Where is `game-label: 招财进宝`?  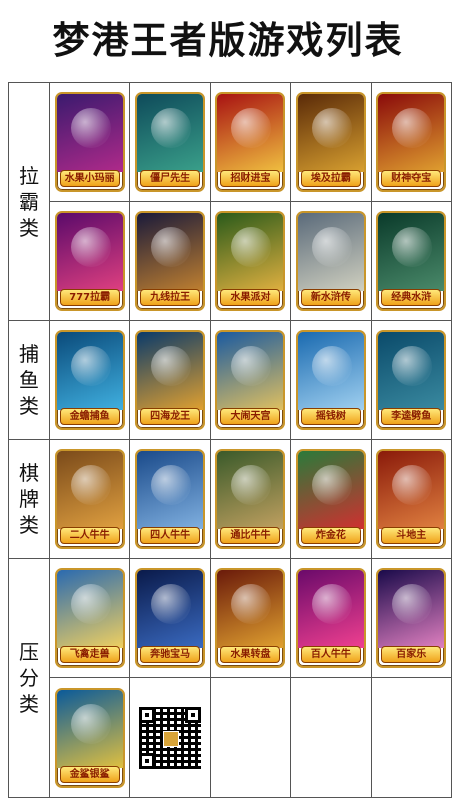
game-label: 招财进宝 is located at coordinates (250, 178).